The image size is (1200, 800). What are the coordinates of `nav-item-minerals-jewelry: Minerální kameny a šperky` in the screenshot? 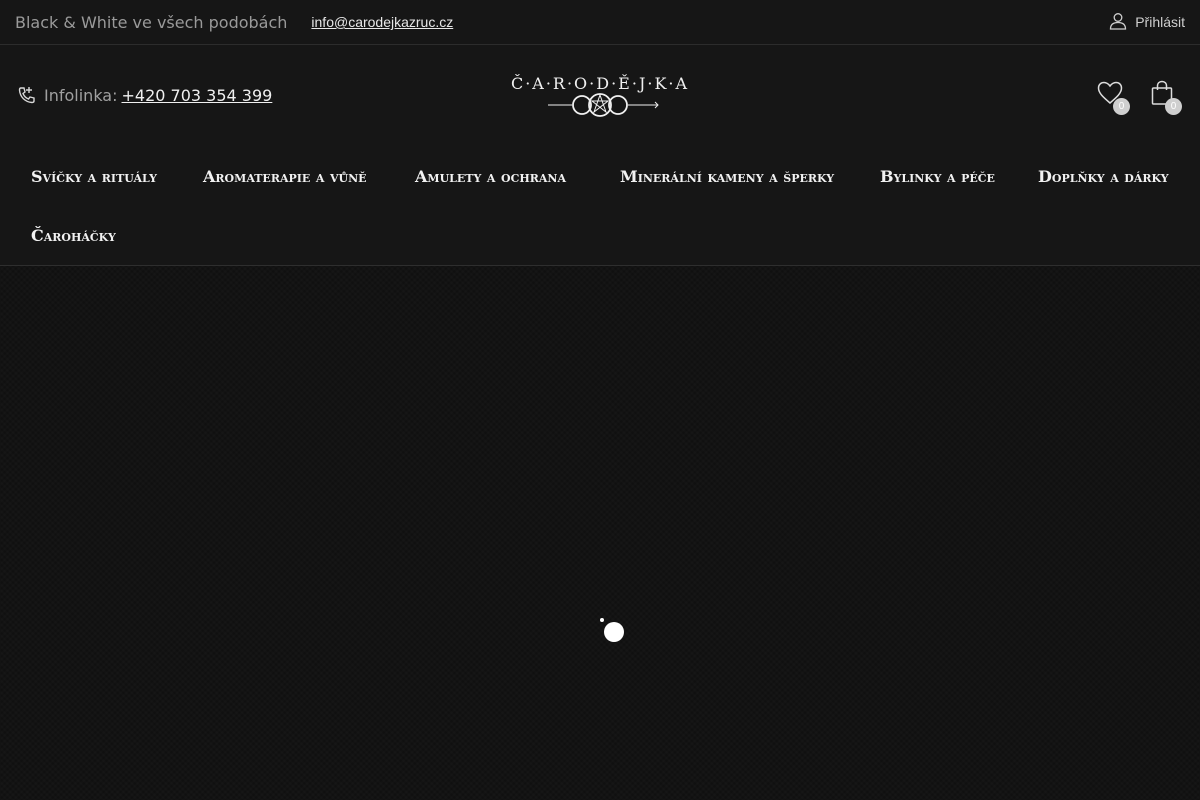 It's located at (727, 186).